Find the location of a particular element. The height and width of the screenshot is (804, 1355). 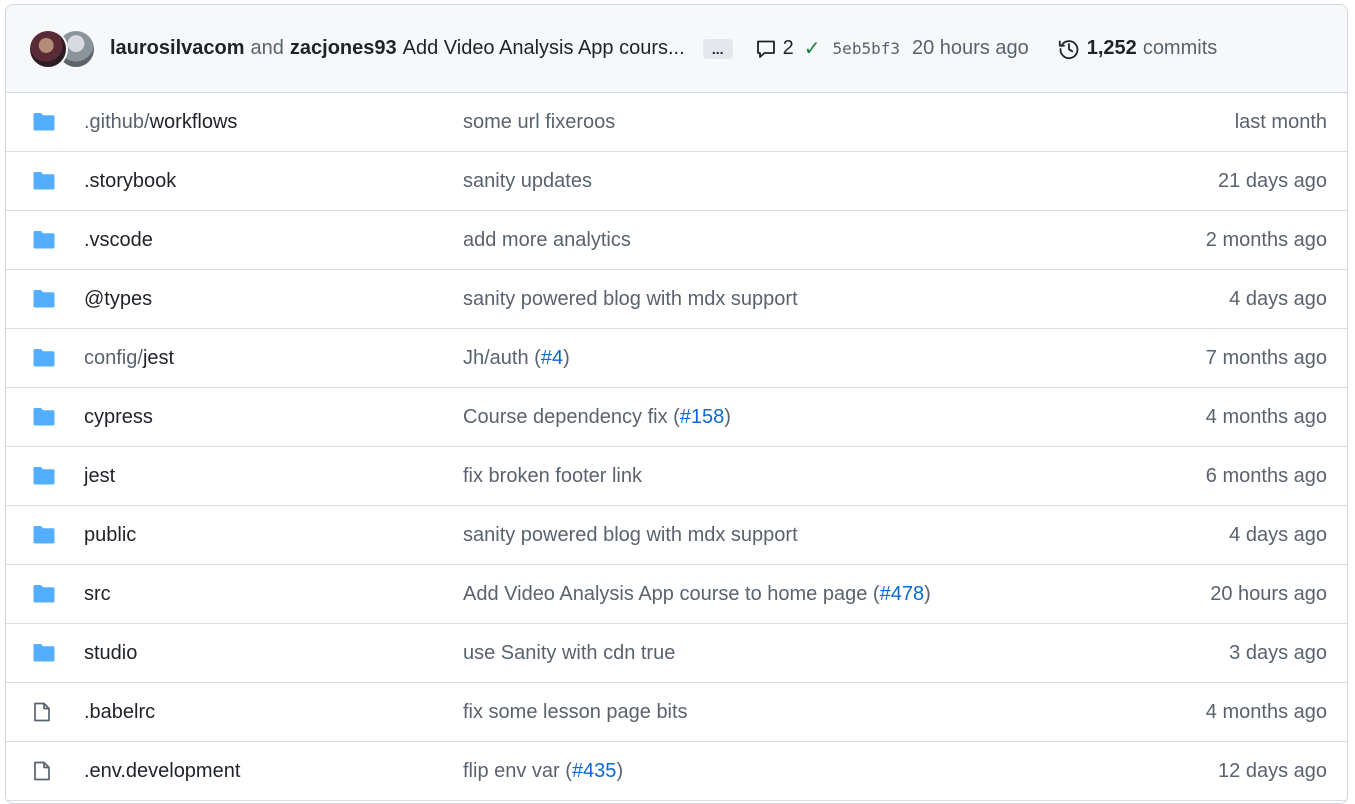

commit-message-link: fix some lesson page bits is located at coordinates (575, 712).